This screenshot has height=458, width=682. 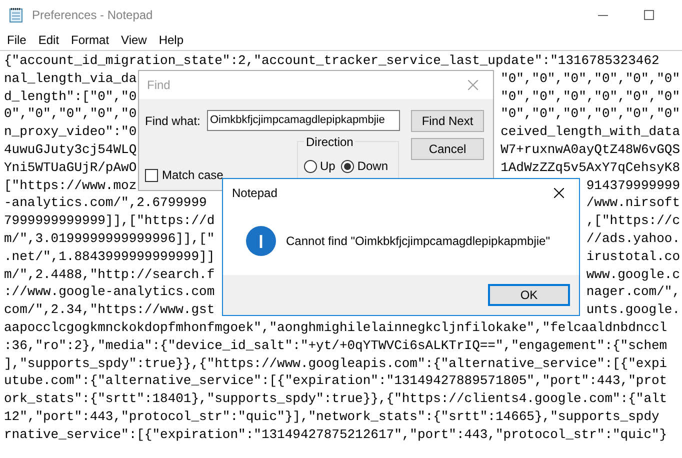 I want to click on text-line: 4uwuGJuty3cj54WLQ, so click(x=70, y=149).